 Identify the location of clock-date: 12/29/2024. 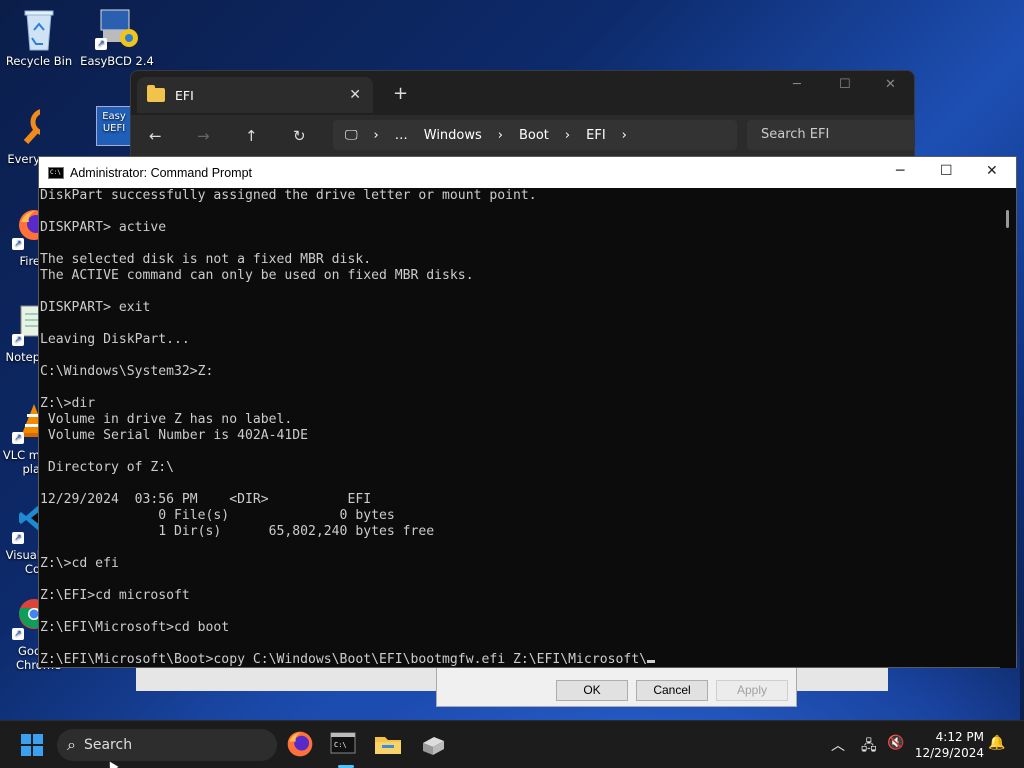
(949, 753).